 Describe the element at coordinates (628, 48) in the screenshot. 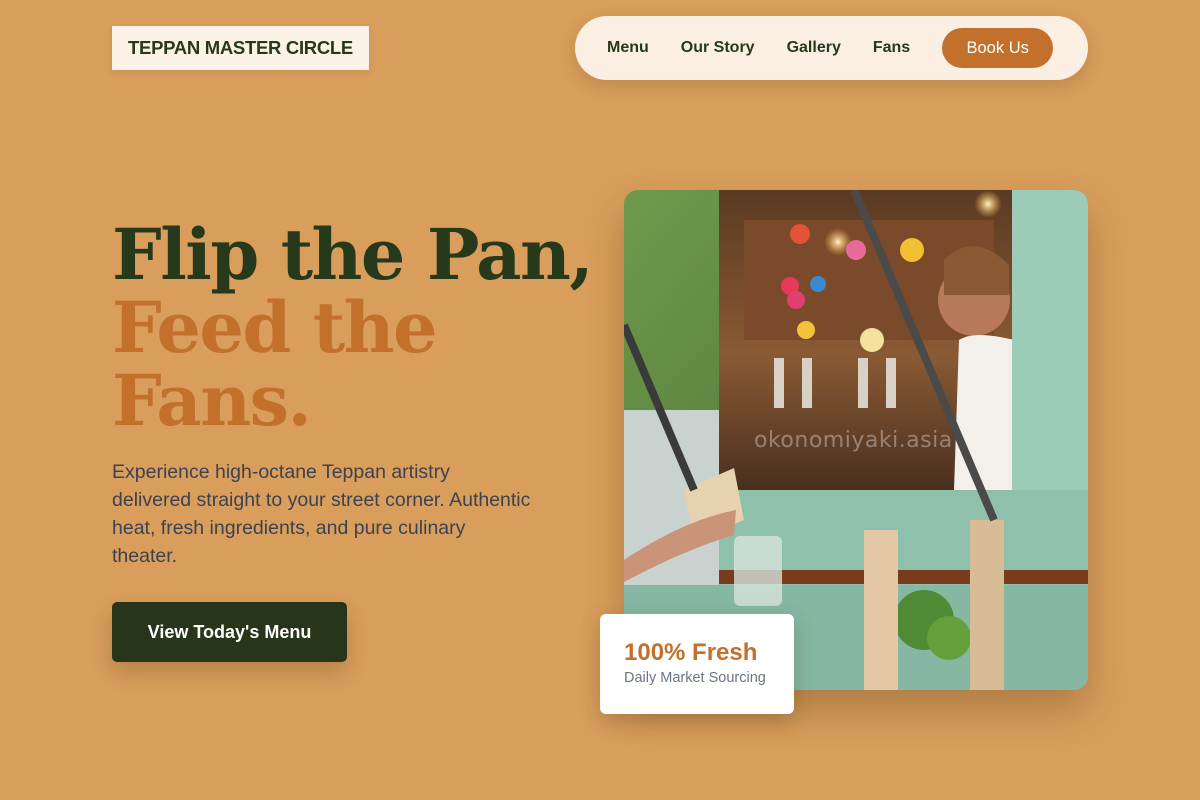

I see `nav-link-menu: Menu` at that location.